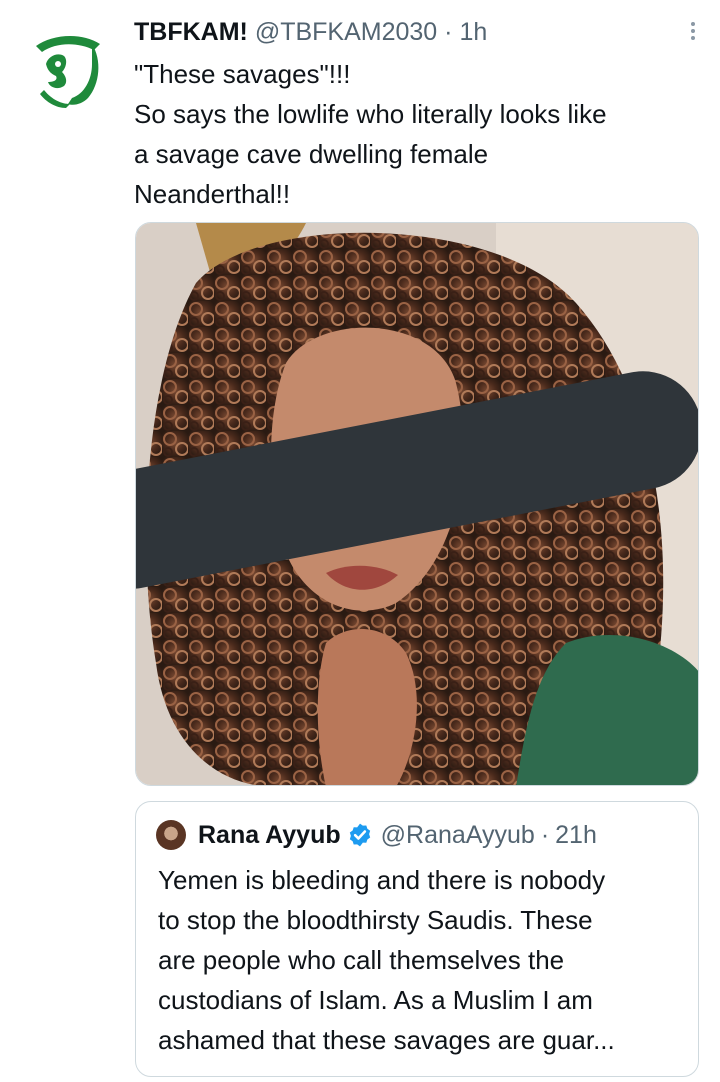  What do you see at coordinates (361, 960) in the screenshot?
I see `quoted-text-line: are people who call themselves the` at bounding box center [361, 960].